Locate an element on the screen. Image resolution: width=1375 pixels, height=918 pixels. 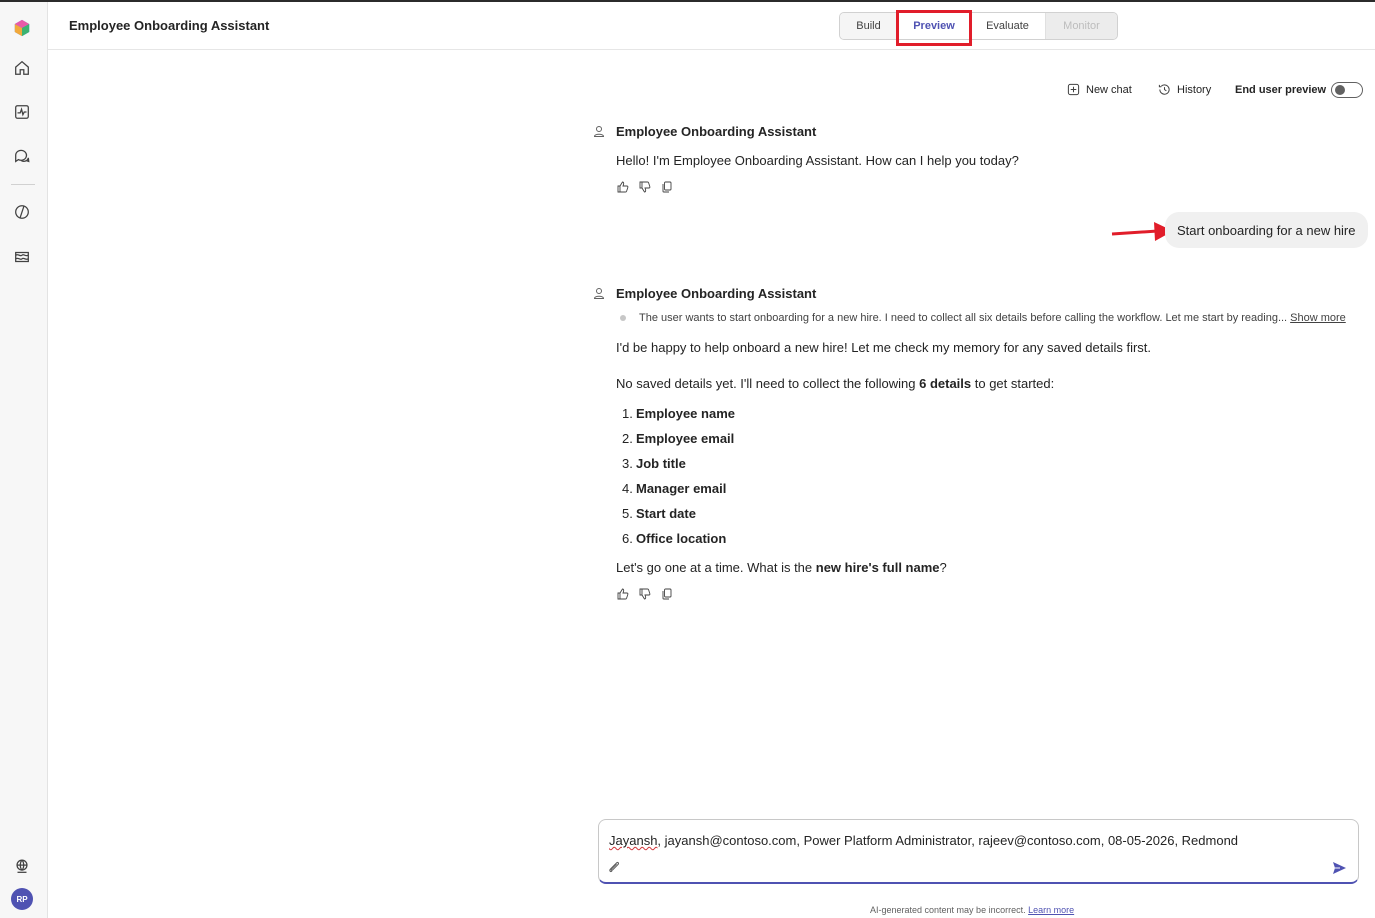
avatar: RP is located at coordinates (22, 899).